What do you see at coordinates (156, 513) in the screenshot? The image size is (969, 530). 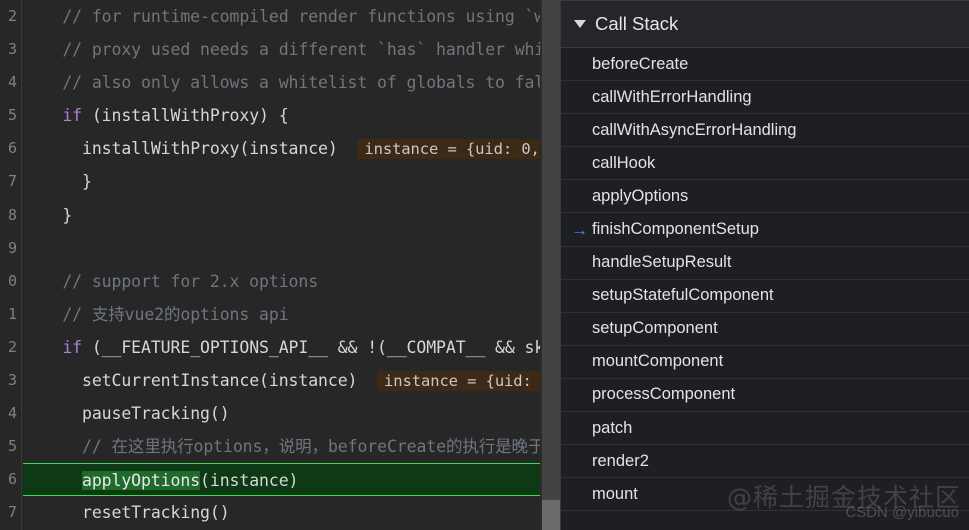 I see `code-text: resetTracking()` at bounding box center [156, 513].